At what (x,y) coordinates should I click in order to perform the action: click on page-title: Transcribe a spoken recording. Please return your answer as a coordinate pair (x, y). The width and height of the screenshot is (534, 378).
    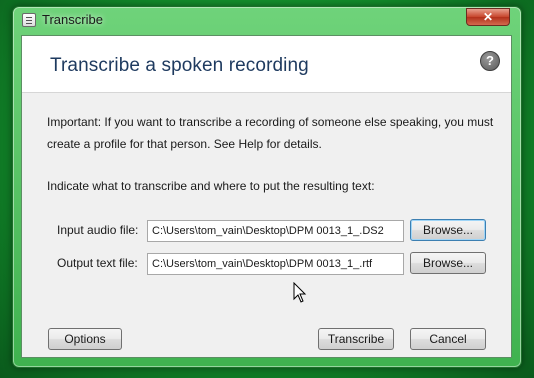
    Looking at the image, I should click on (179, 65).